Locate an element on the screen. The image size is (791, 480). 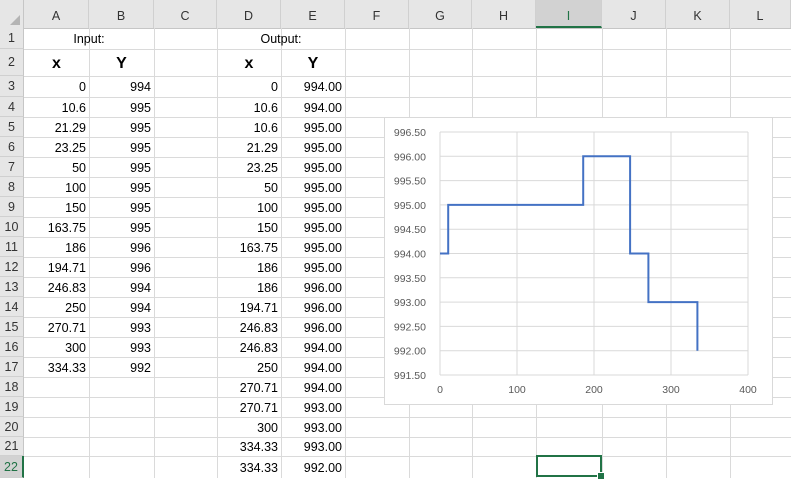
row-header-12: 12 is located at coordinates (12, 267).